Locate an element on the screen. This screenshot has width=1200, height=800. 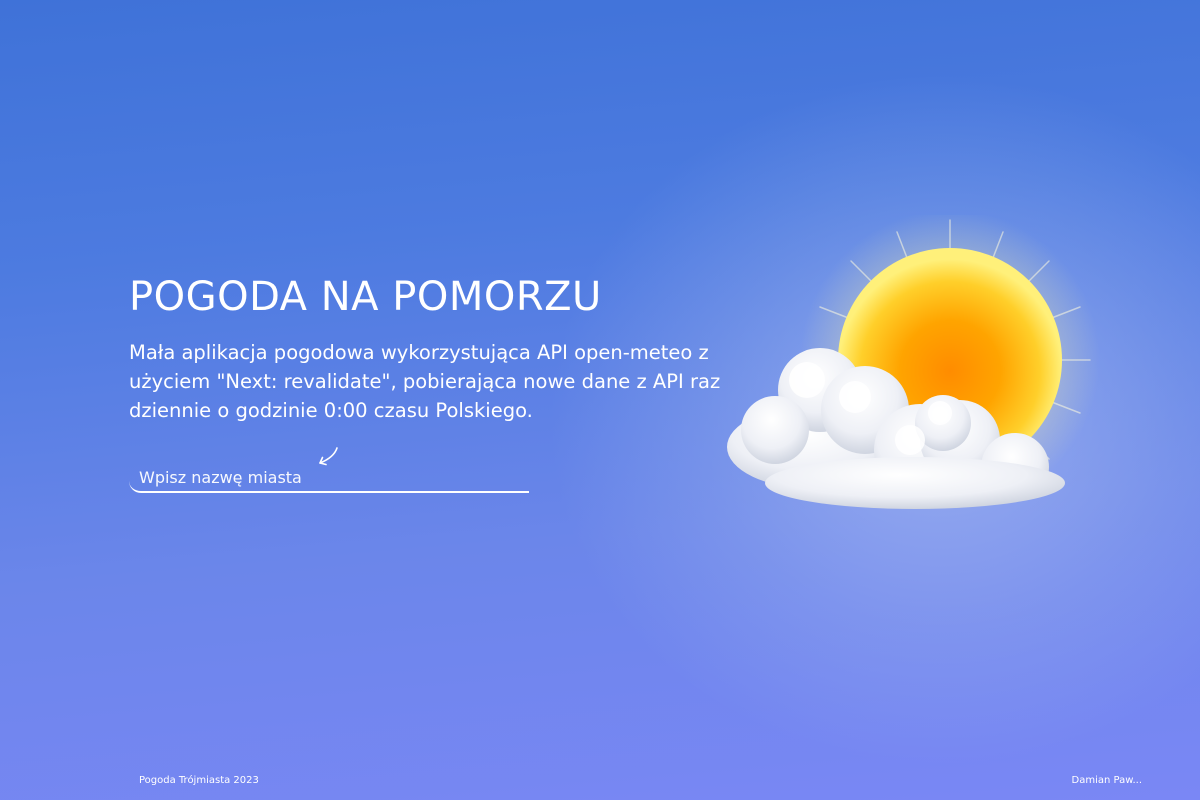
curved-arrow-icon is located at coordinates (328, 456).